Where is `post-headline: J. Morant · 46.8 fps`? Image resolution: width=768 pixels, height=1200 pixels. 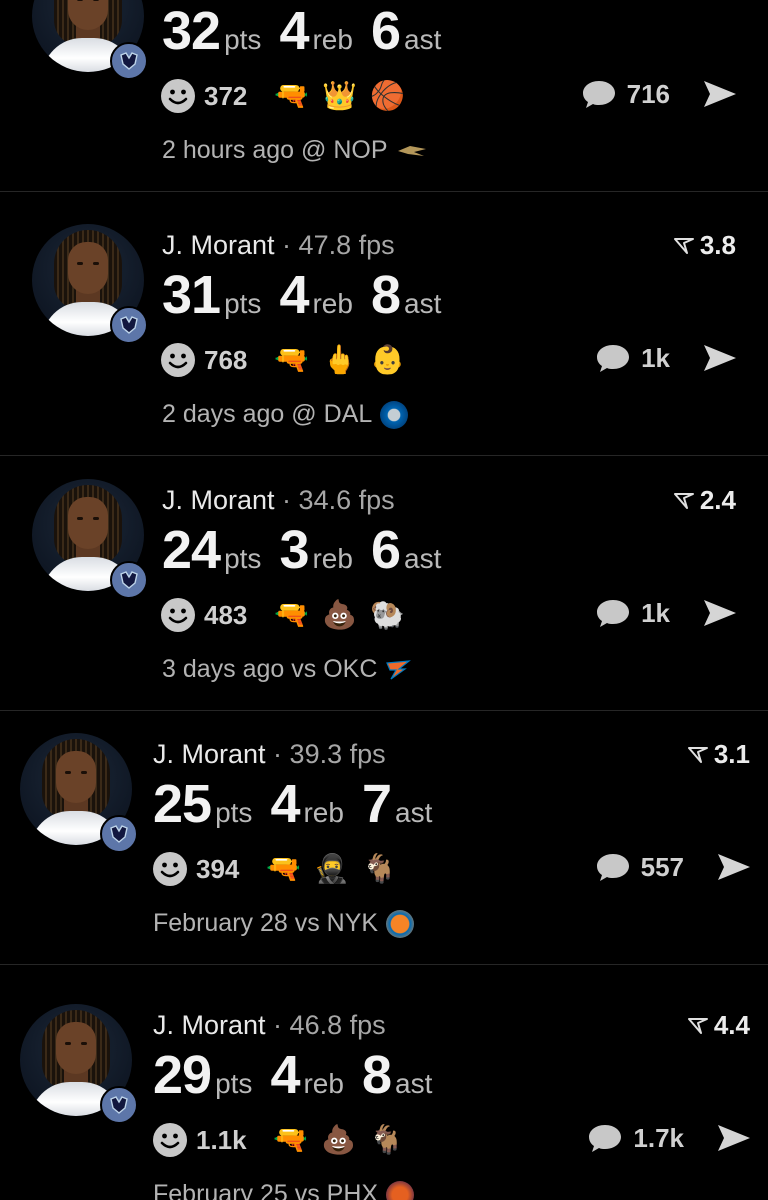 post-headline: J. Morant · 46.8 fps is located at coordinates (269, 1025).